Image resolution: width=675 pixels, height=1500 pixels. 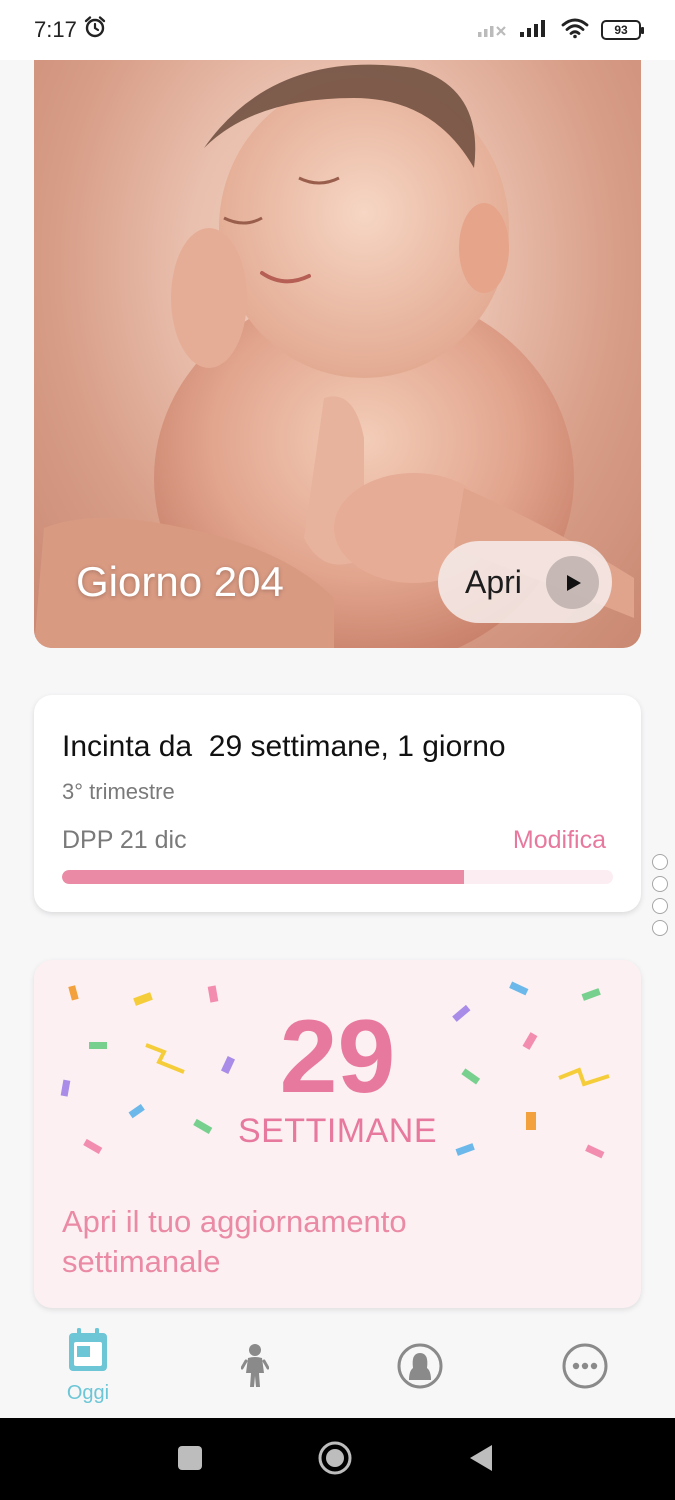 I want to click on system-navigation-bar, so click(x=337, y=1459).